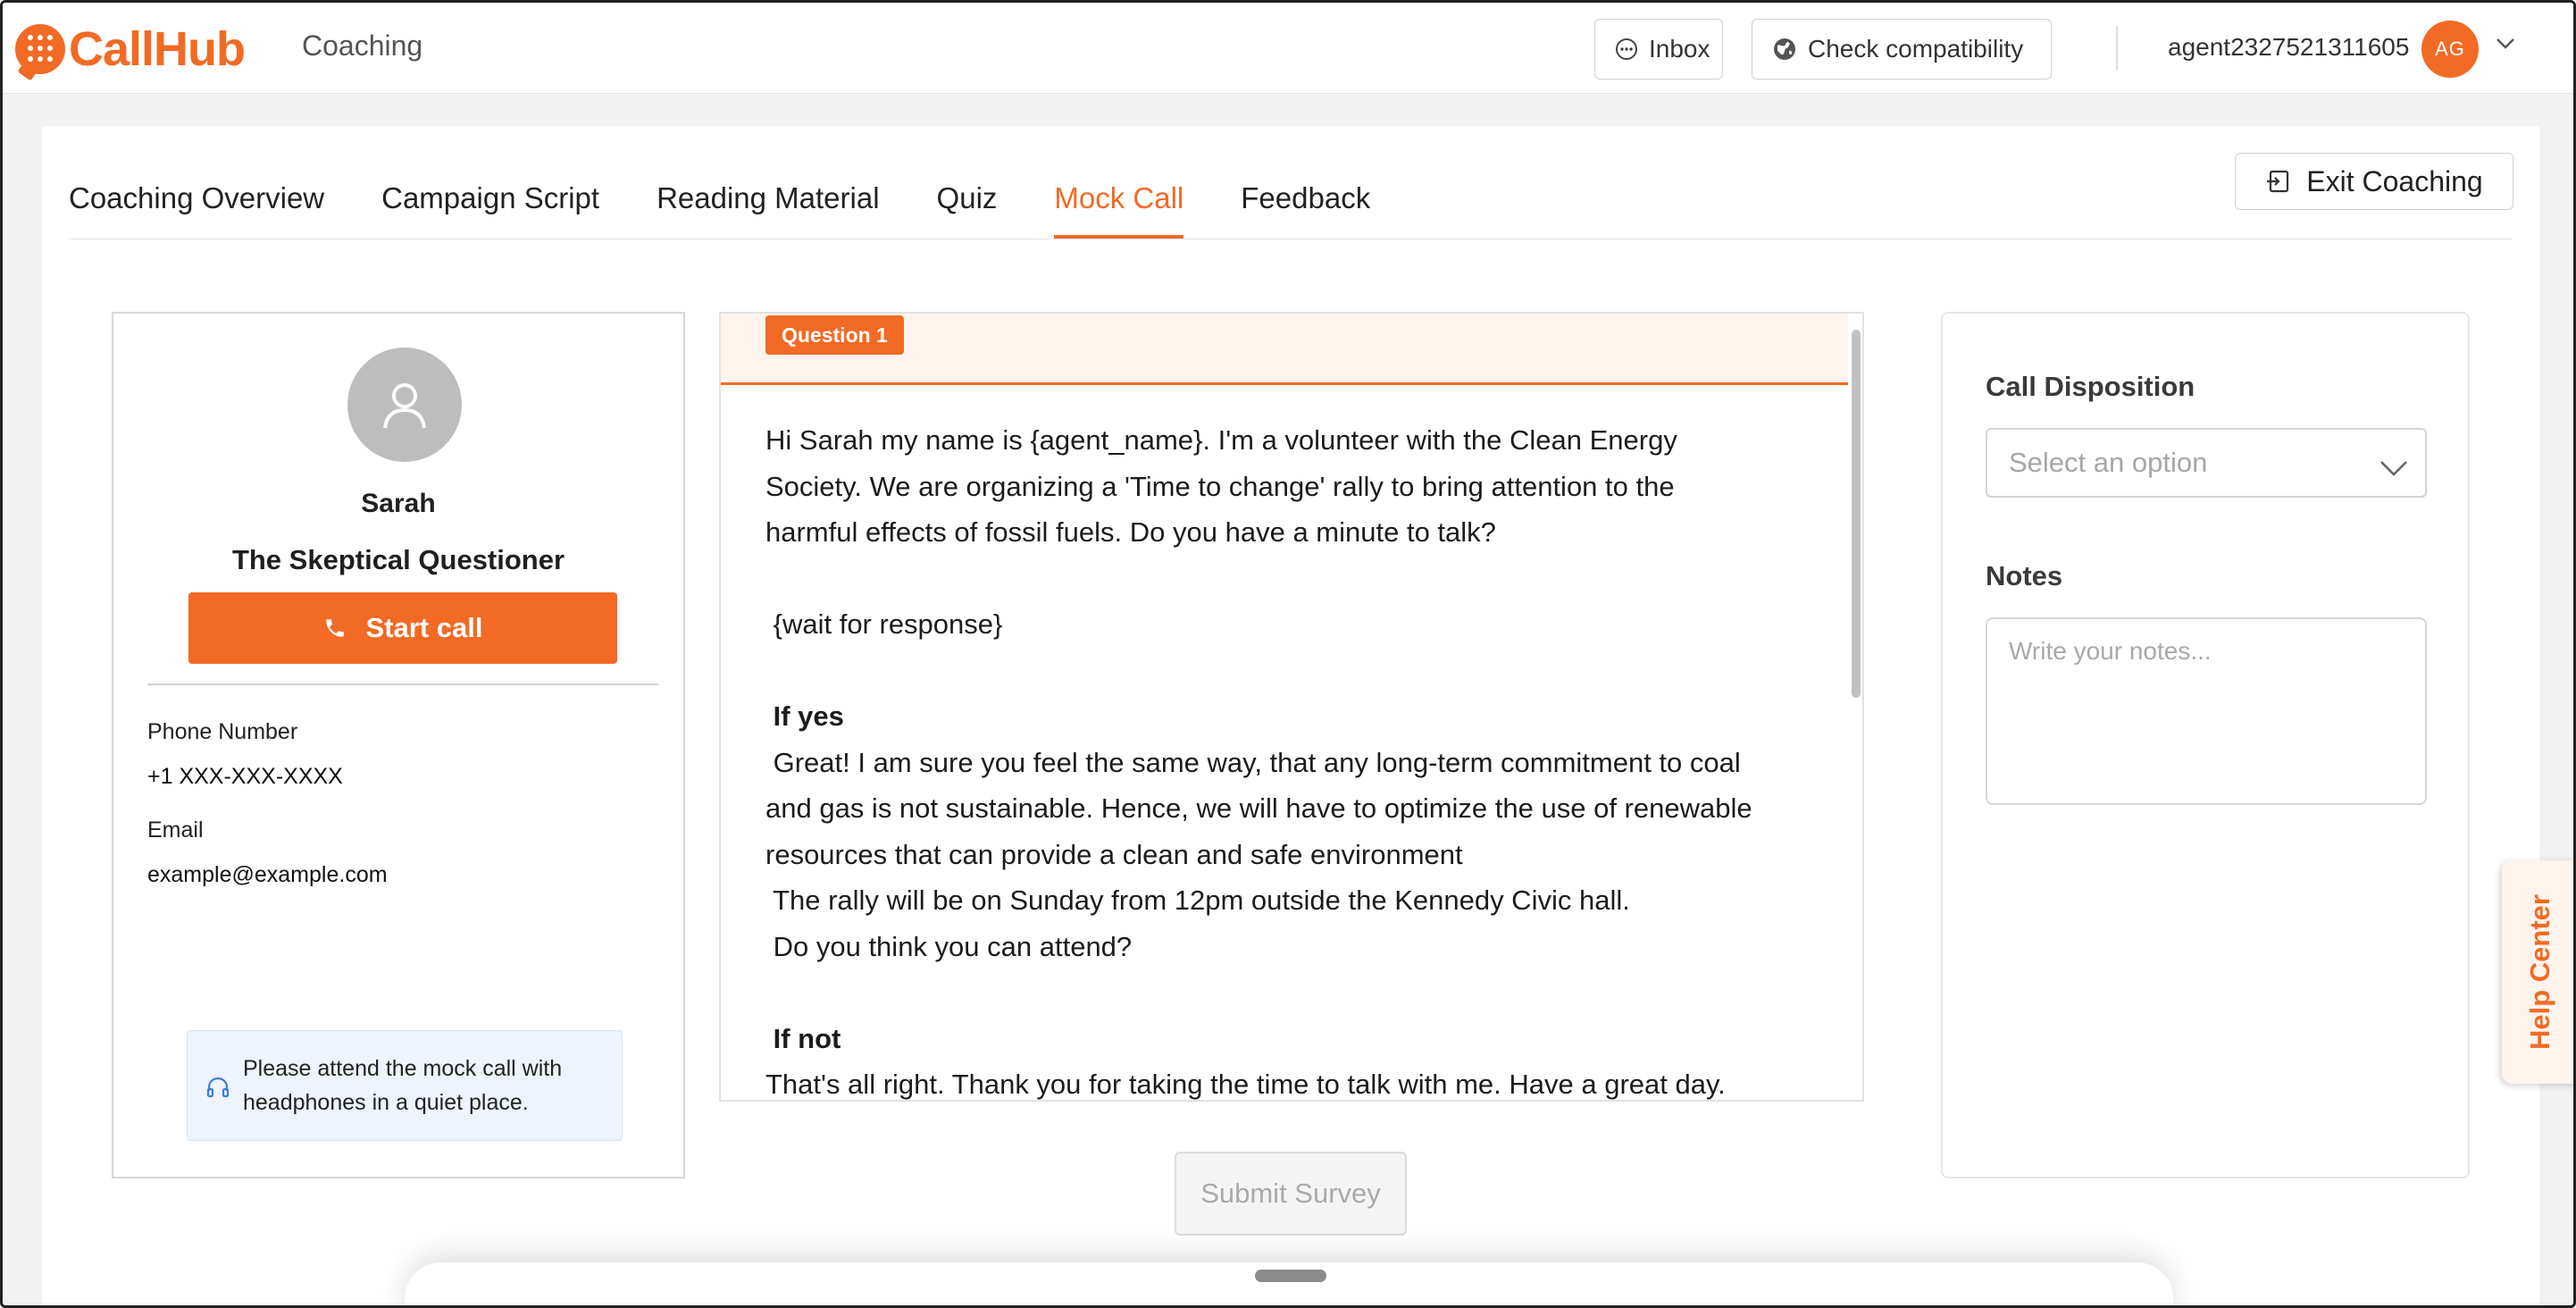 The height and width of the screenshot is (1308, 2576). I want to click on callhub-logo: CallHub, so click(130, 49).